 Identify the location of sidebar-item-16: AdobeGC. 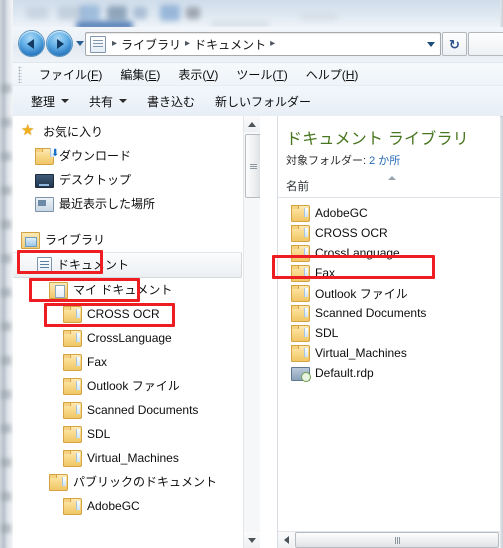
(129, 506).